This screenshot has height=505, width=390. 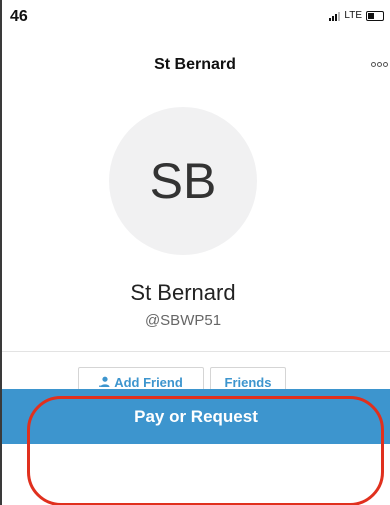 I want to click on friends-label: Friends, so click(x=248, y=382).